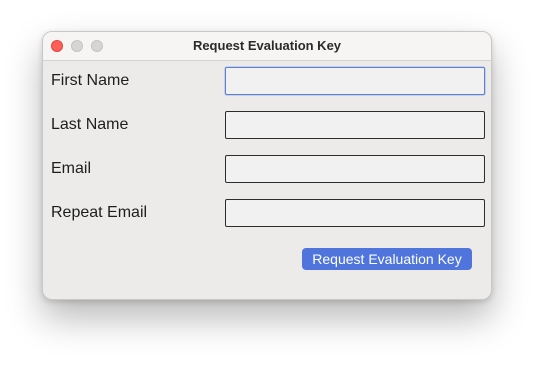  What do you see at coordinates (71, 168) in the screenshot?
I see `email-label: Email` at bounding box center [71, 168].